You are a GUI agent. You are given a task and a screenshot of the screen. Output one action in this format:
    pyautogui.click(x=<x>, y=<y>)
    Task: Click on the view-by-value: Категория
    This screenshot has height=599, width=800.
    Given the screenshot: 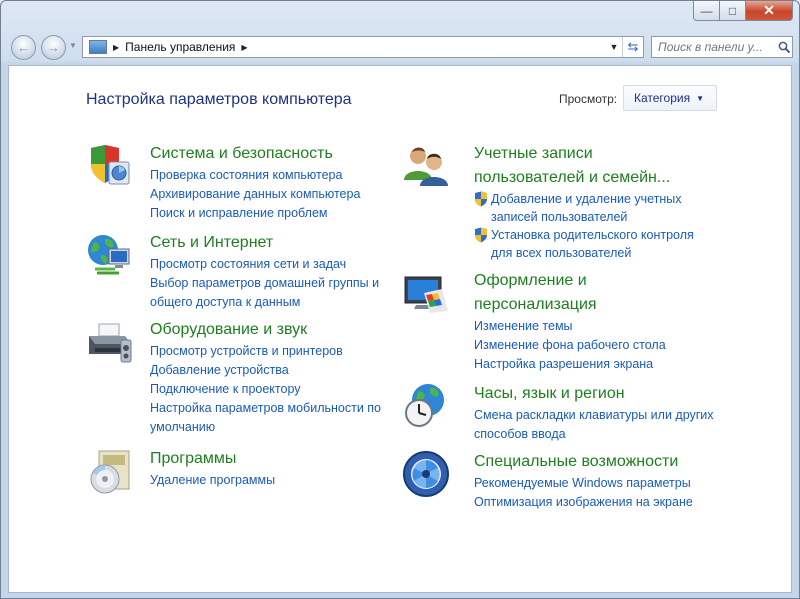 What is the action you would take?
    pyautogui.click(x=662, y=98)
    